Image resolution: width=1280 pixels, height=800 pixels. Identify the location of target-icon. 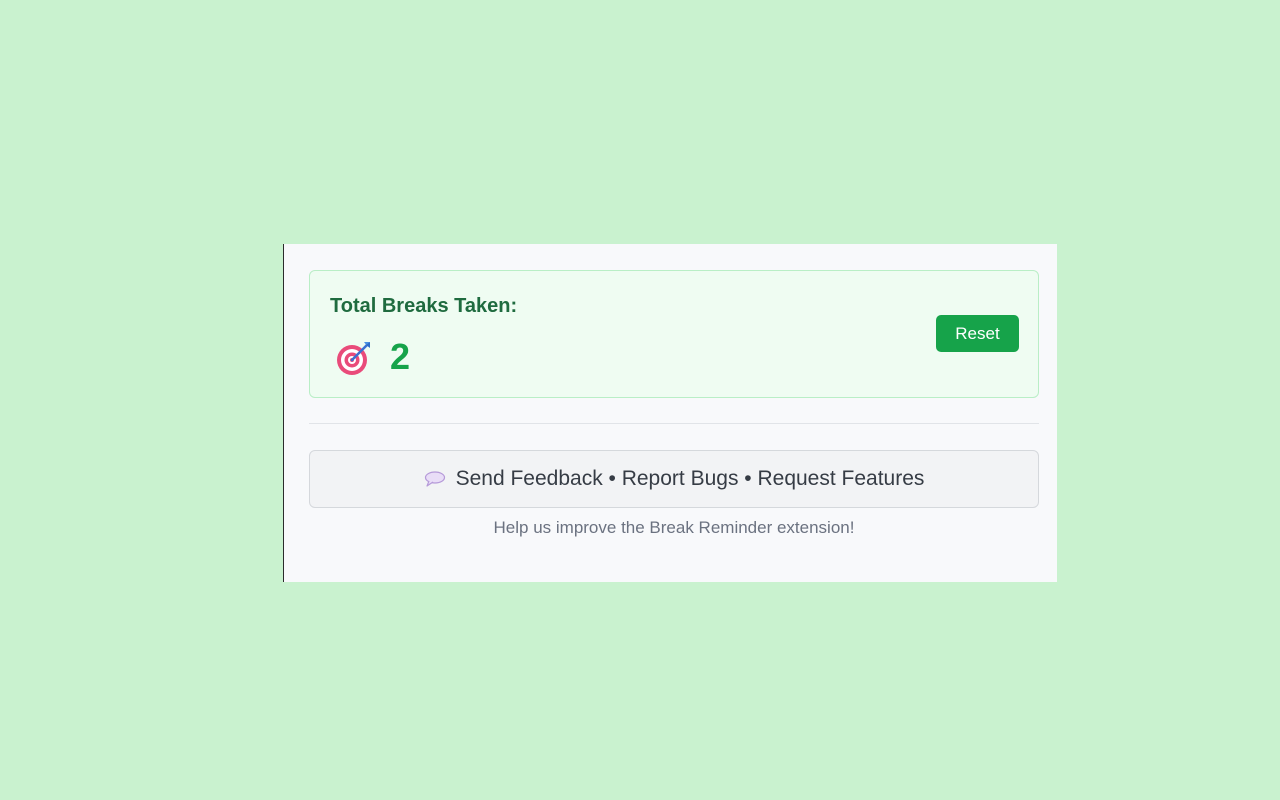
(354, 357).